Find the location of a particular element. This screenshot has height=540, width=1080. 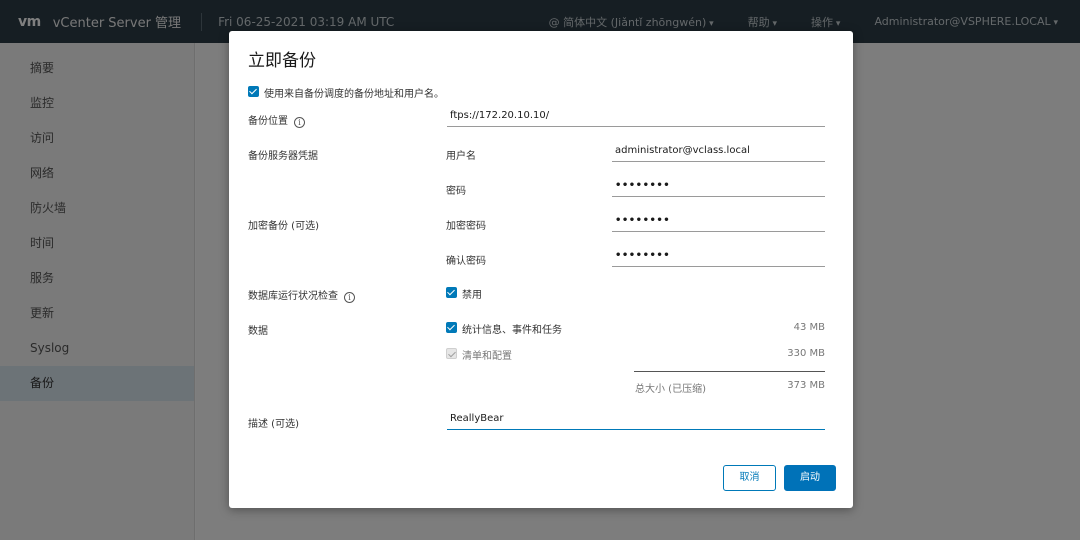

confirm-password-label: 确认密码 is located at coordinates (466, 261).